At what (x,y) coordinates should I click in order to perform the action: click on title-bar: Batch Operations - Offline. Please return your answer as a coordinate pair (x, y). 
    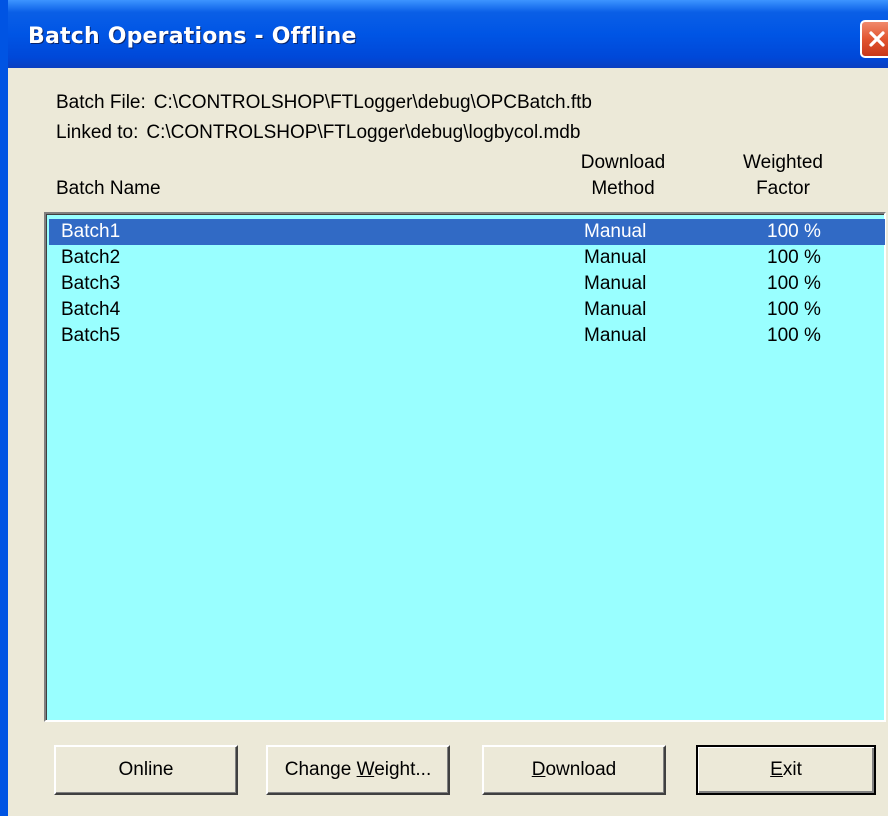
    Looking at the image, I should click on (448, 34).